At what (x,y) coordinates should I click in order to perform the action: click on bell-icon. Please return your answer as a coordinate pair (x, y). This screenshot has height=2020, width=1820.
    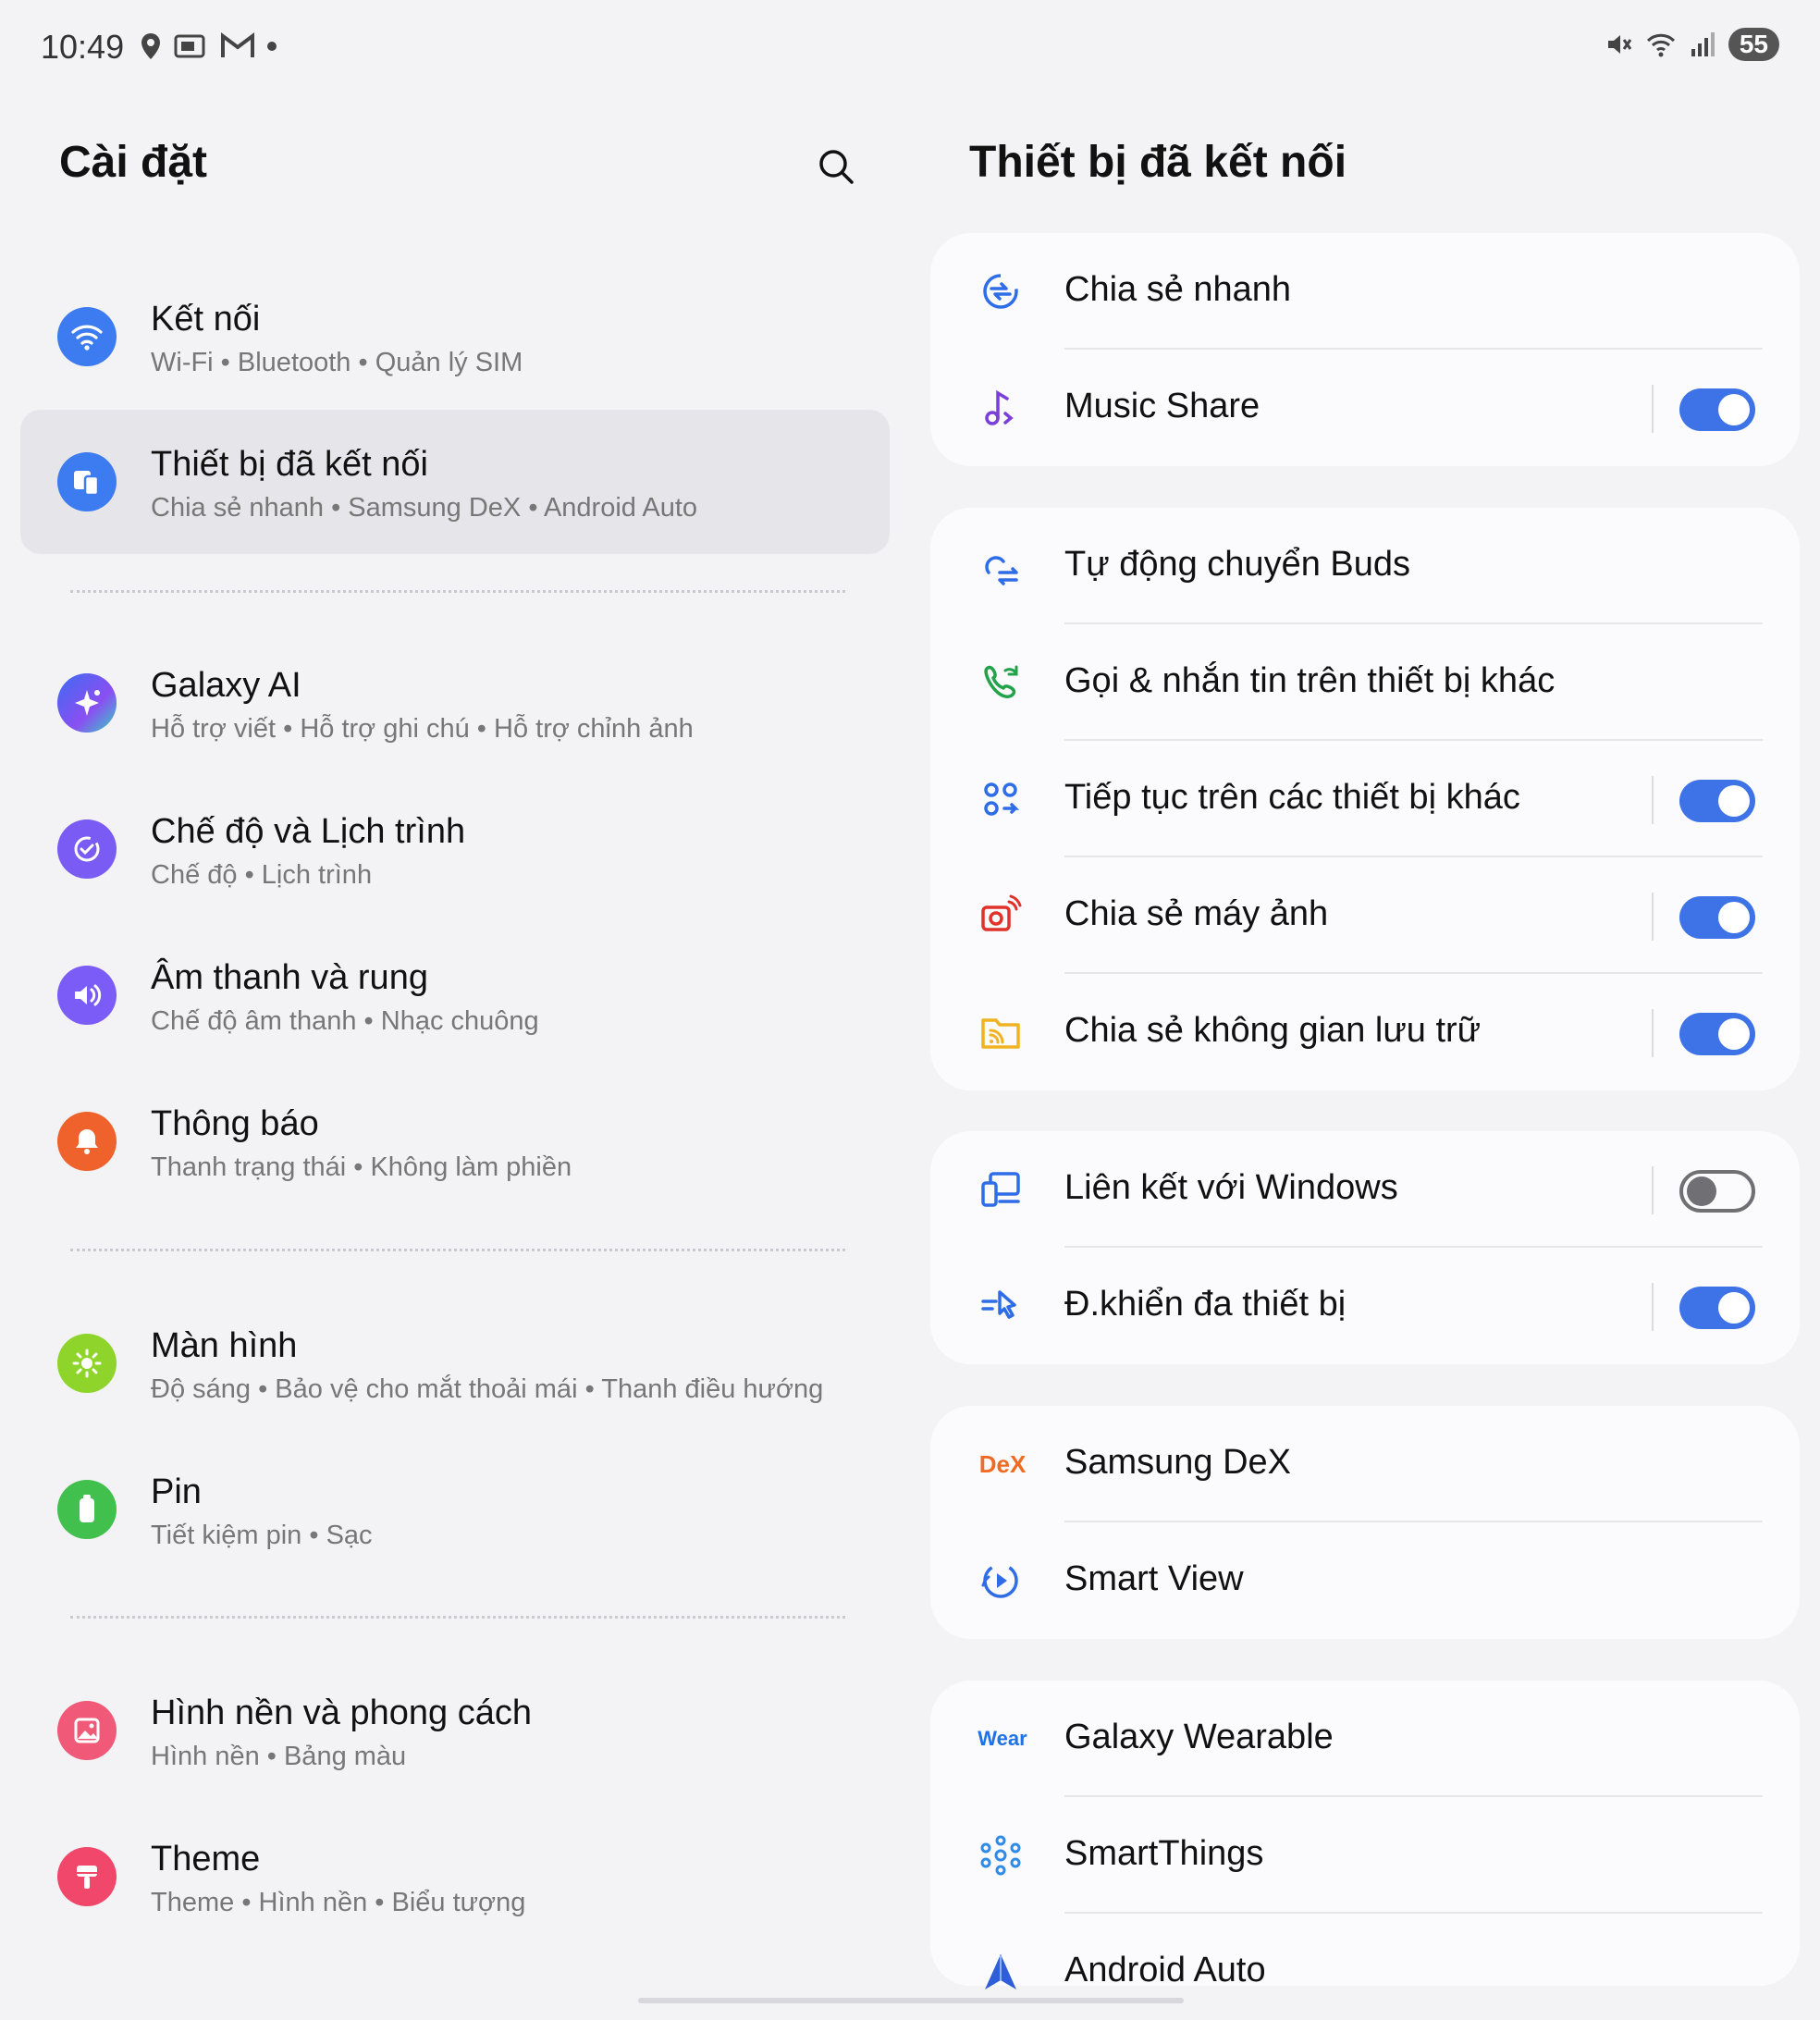
    Looking at the image, I should click on (87, 1142).